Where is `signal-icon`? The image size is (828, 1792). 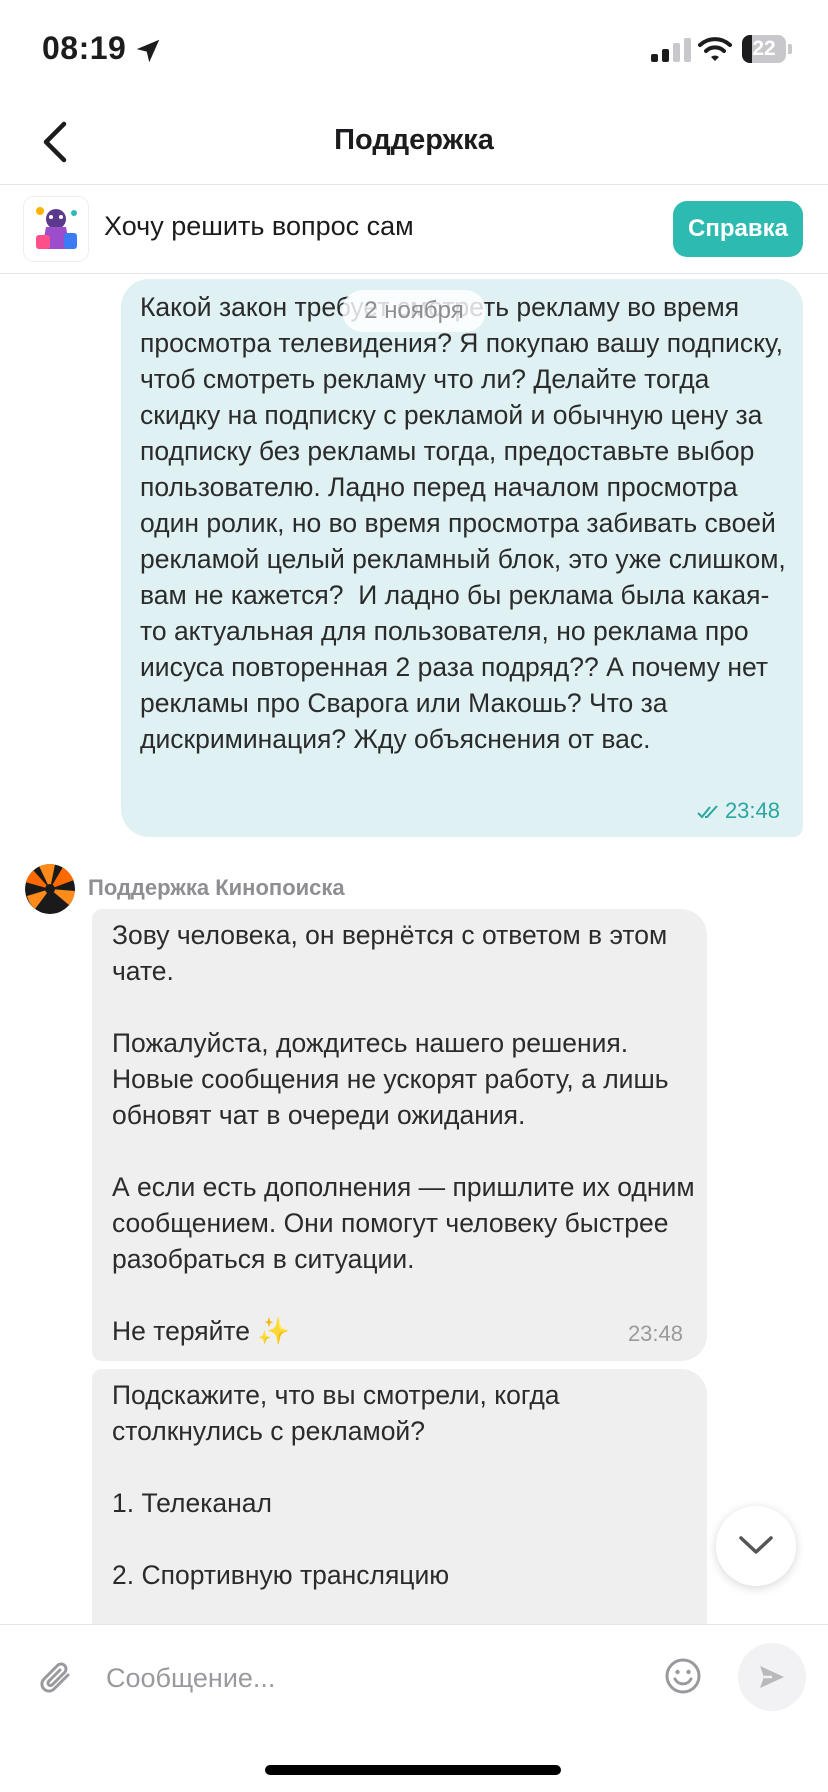
signal-icon is located at coordinates (671, 50).